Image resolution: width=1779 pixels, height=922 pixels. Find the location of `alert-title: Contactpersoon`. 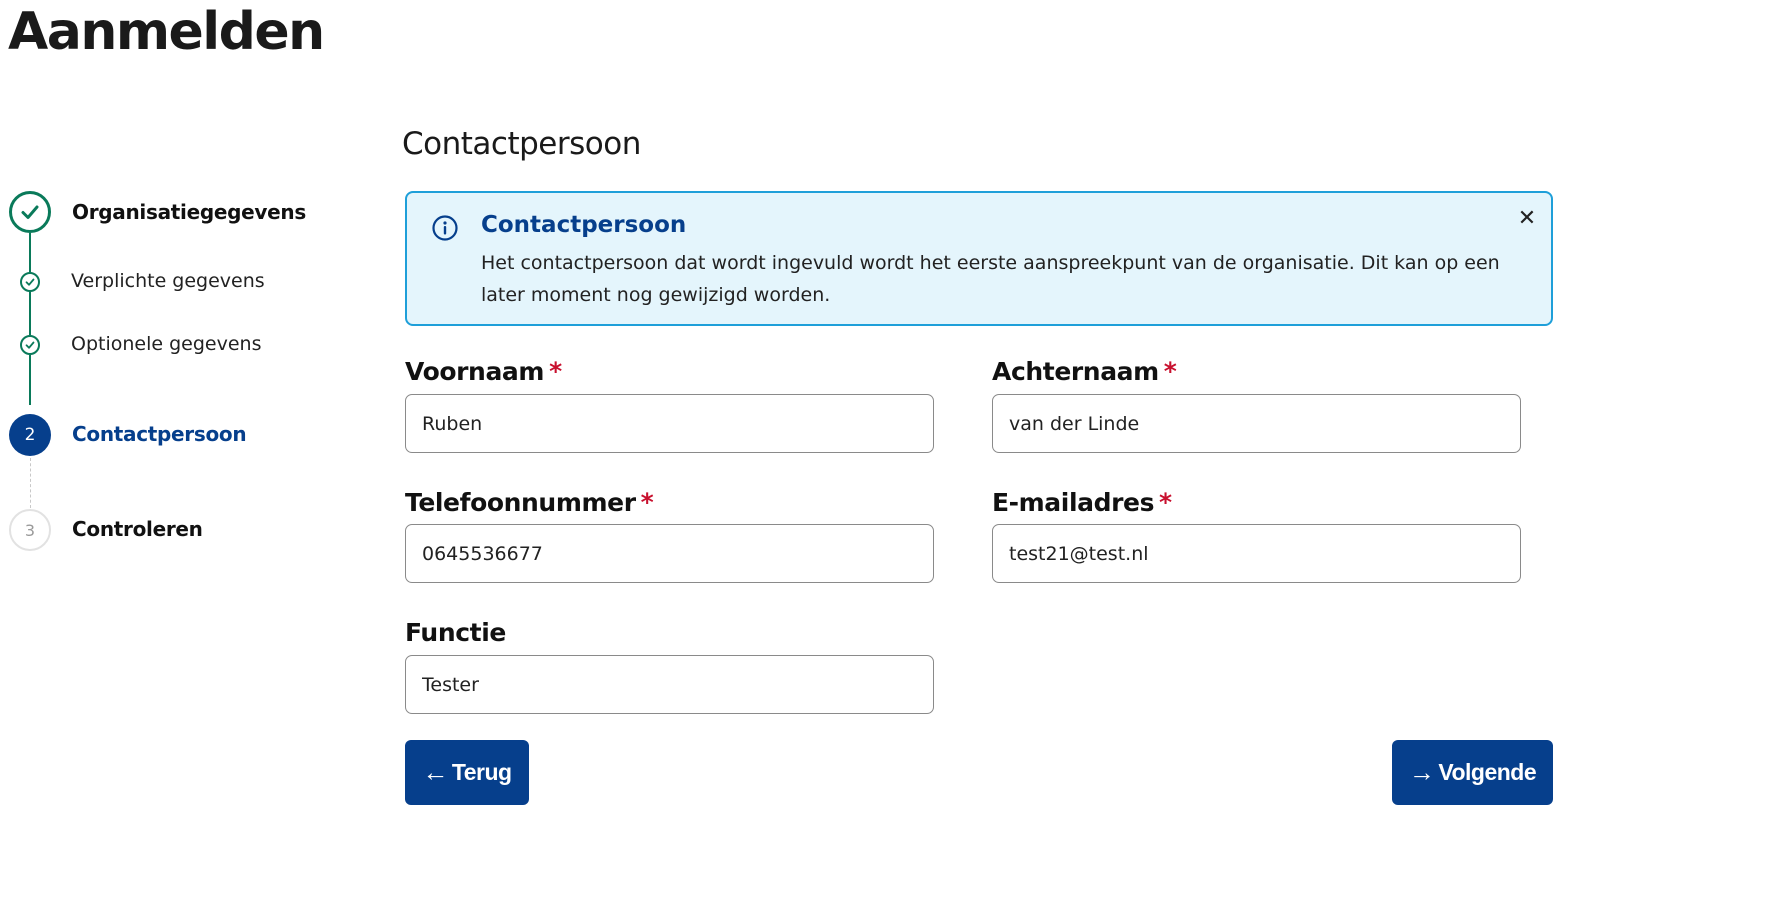

alert-title: Contactpersoon is located at coordinates (584, 225).